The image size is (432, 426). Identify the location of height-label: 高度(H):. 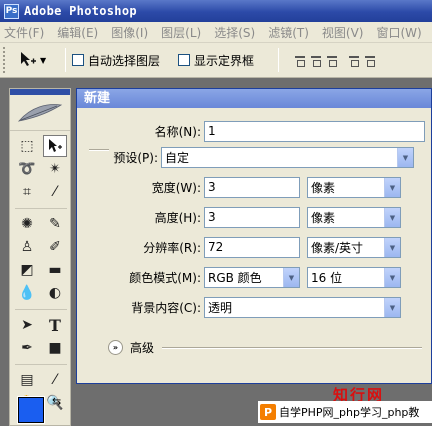
(177, 218).